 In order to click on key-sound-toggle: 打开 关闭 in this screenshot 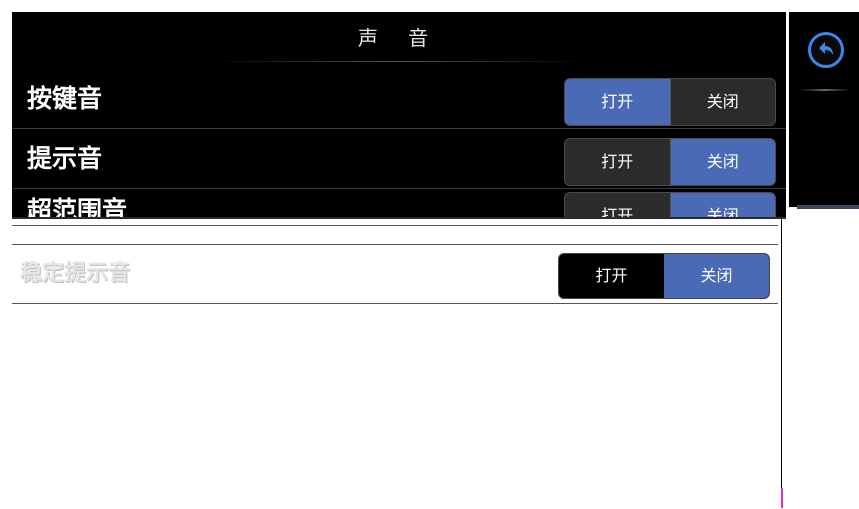, I will do `click(670, 102)`.